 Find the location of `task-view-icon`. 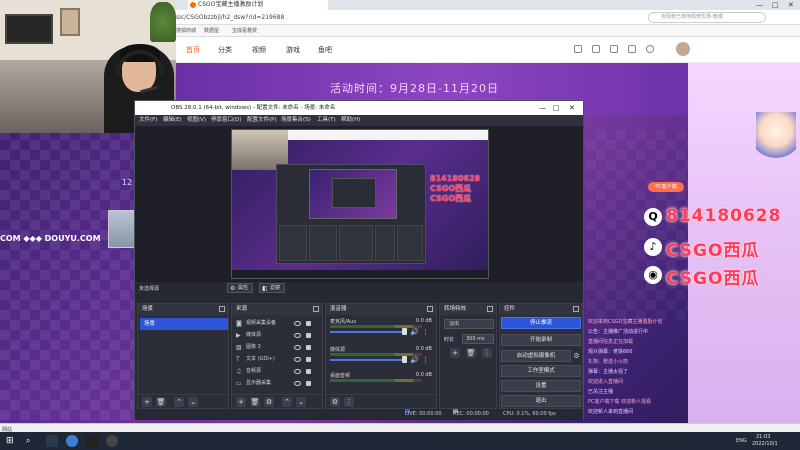

task-view-icon is located at coordinates (52, 441).